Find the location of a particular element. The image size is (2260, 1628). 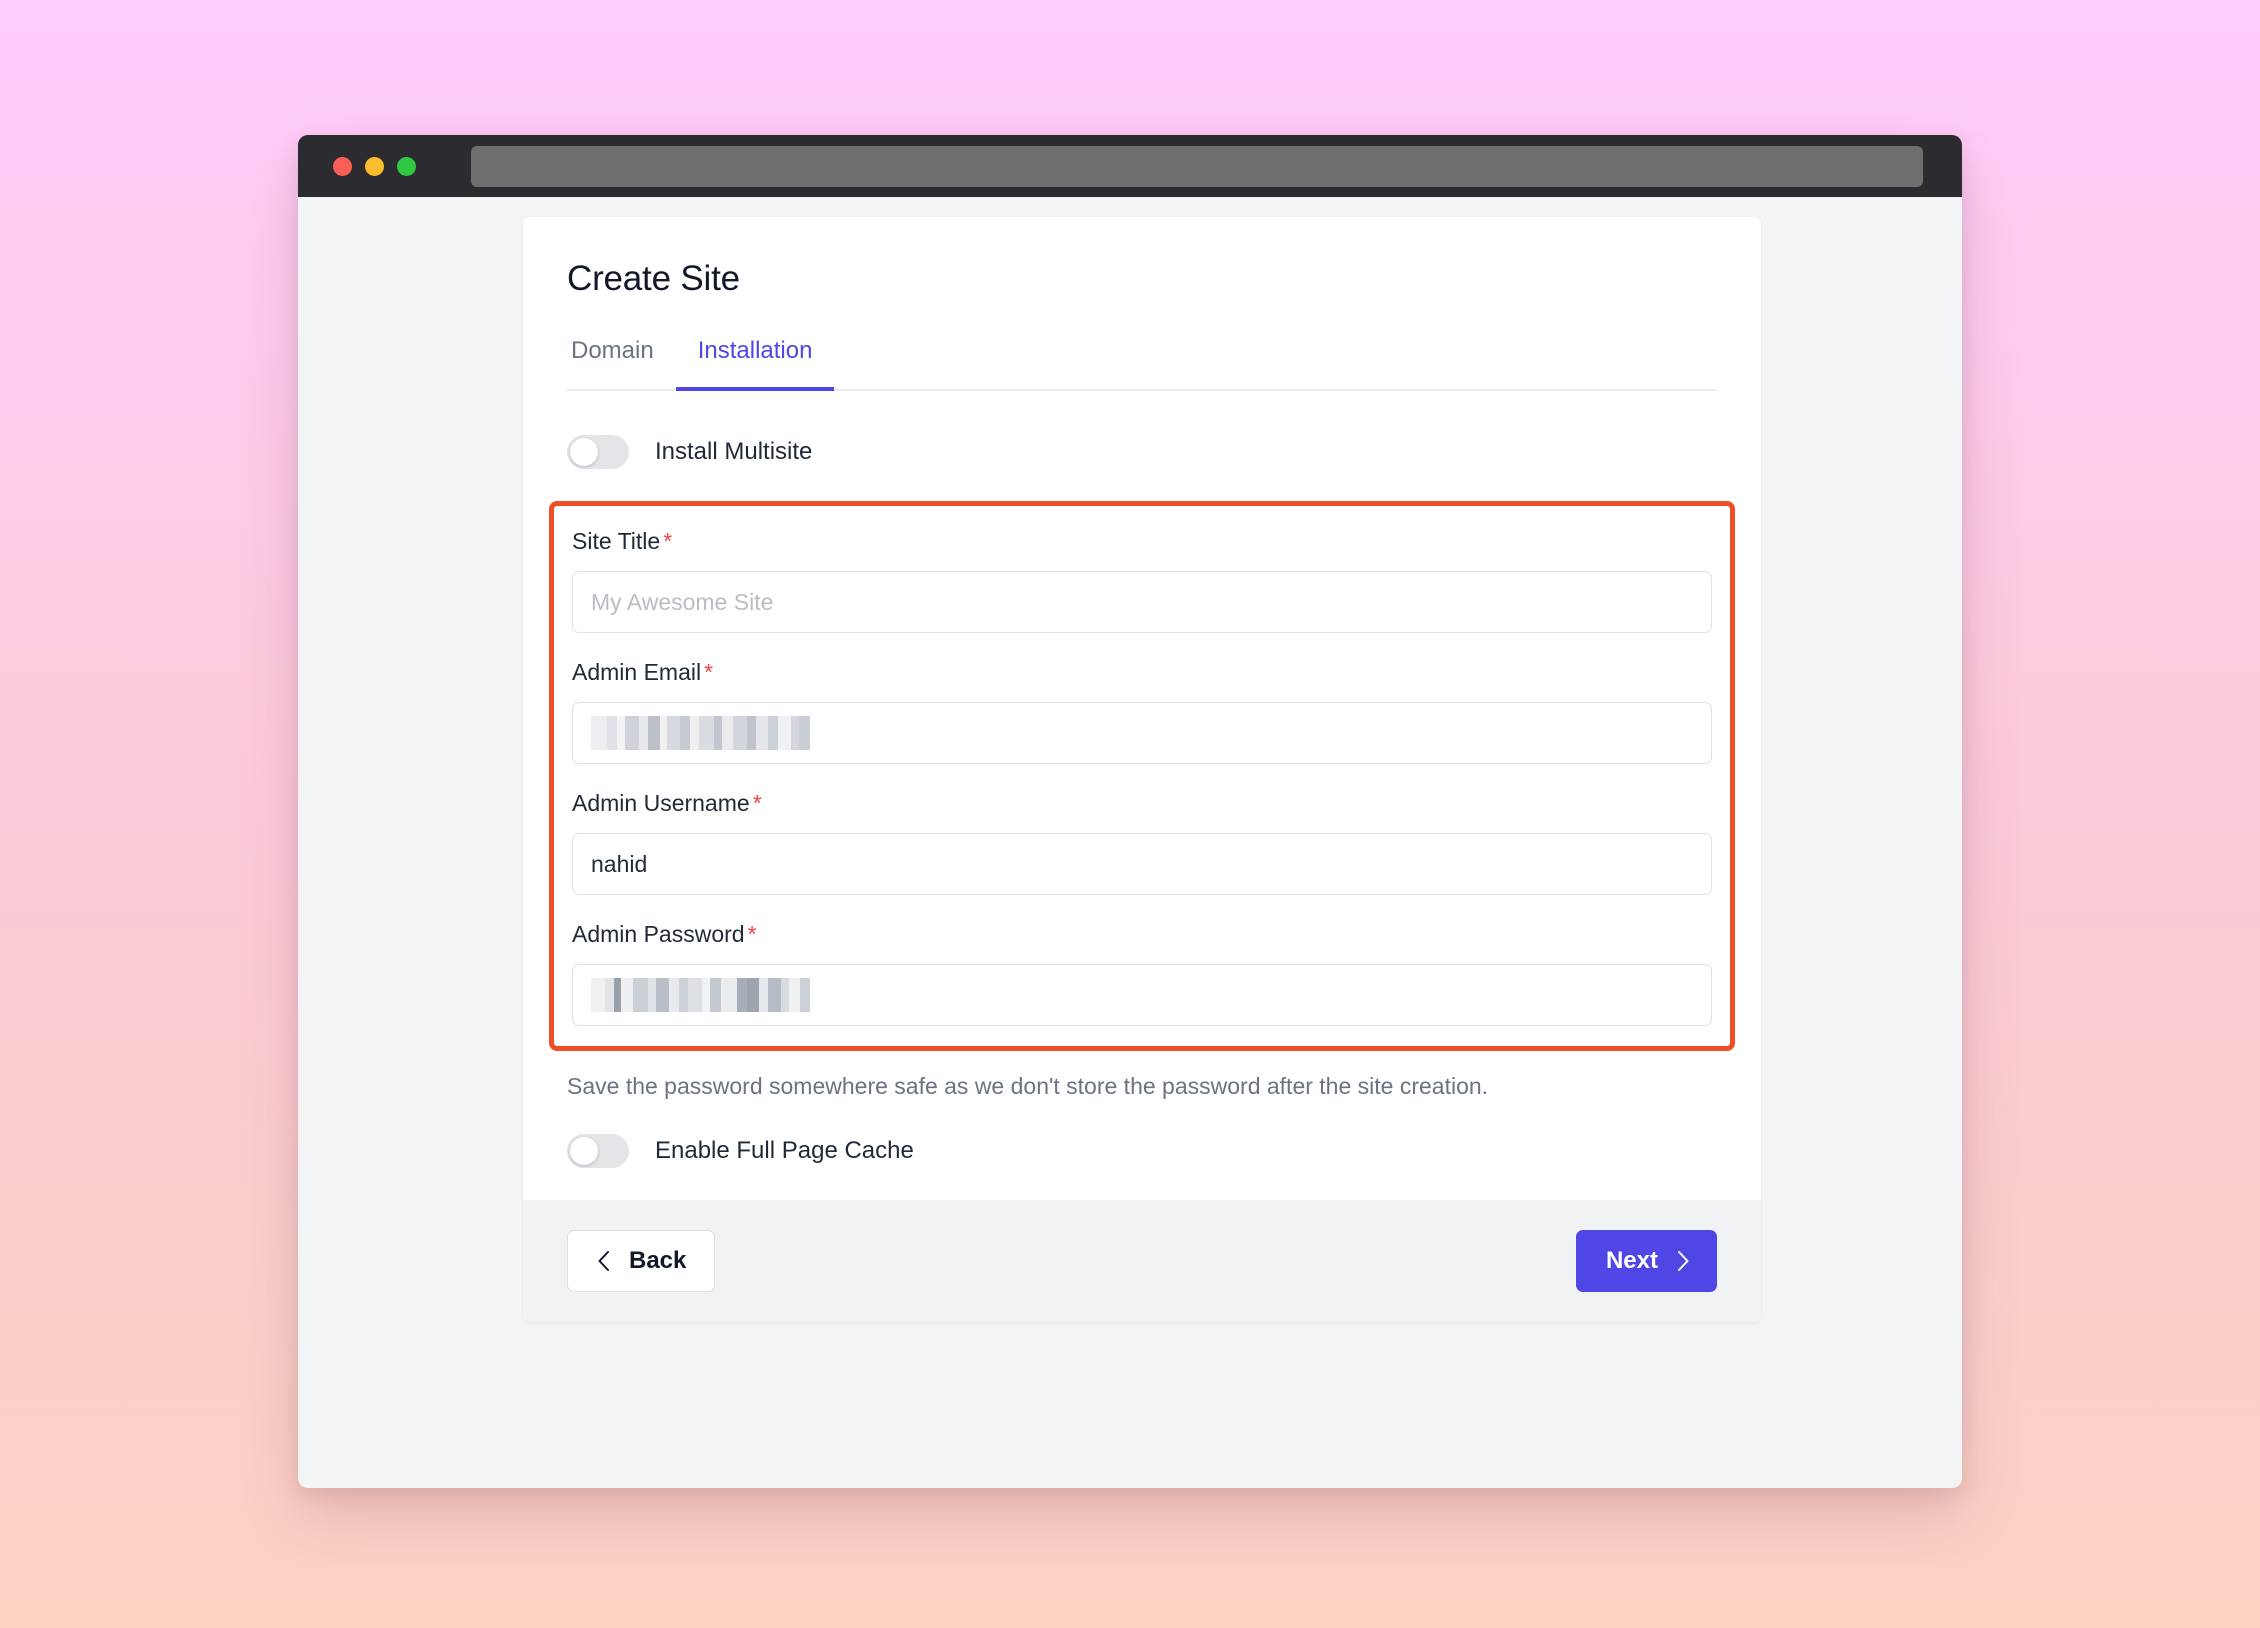

back-button-label: Back is located at coordinates (658, 1260).